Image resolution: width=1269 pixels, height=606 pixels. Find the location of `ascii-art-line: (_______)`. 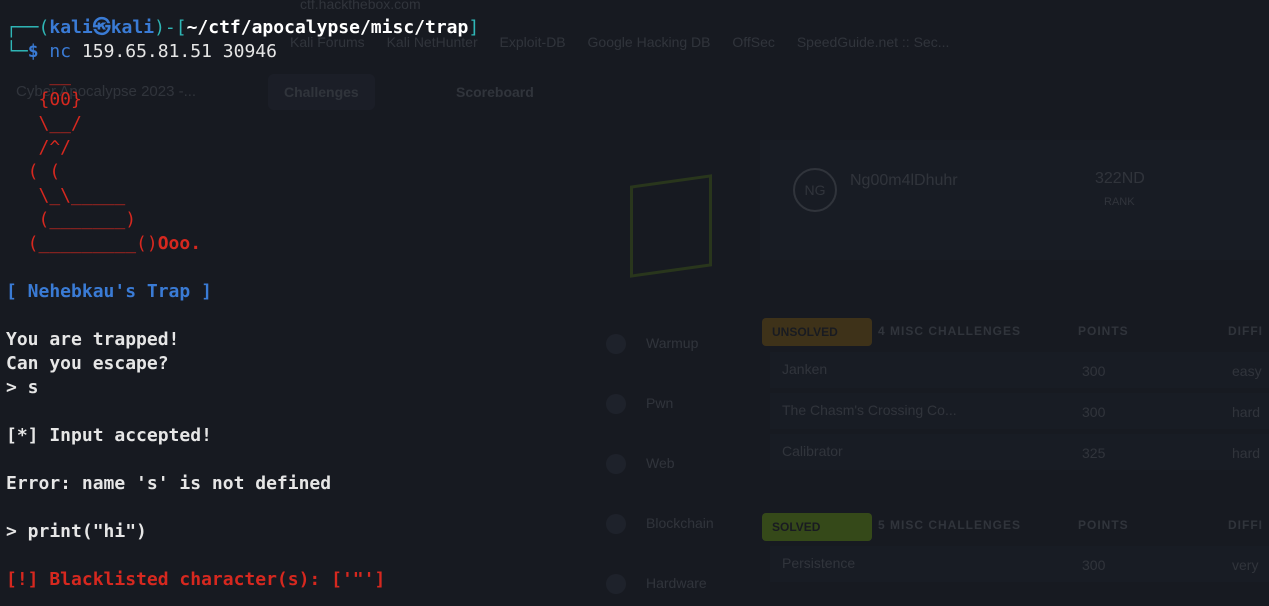

ascii-art-line: (_______) is located at coordinates (71, 219).